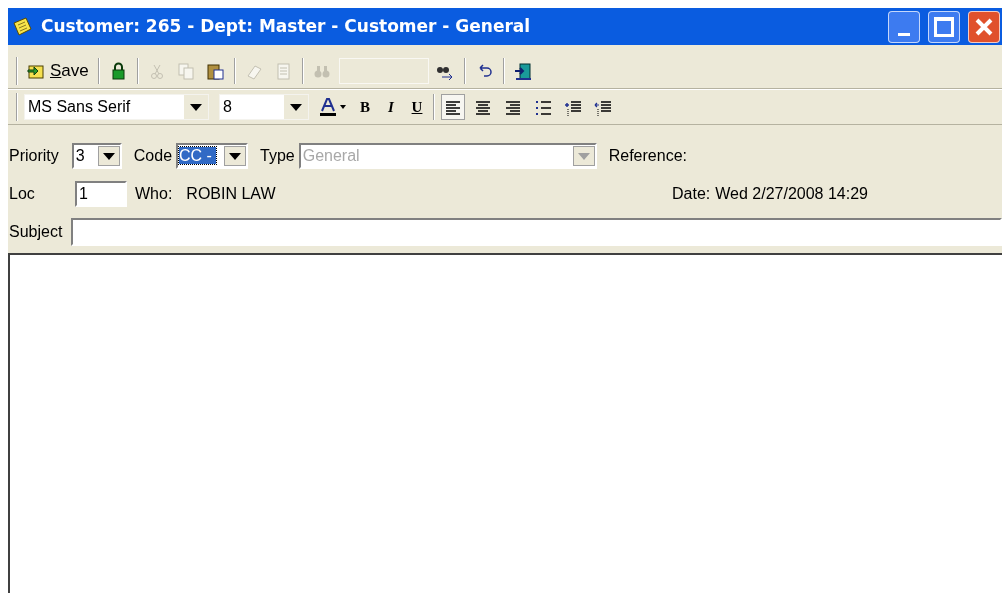 This screenshot has height=593, width=1002. Describe the element at coordinates (453, 107) in the screenshot. I see `align-left-button` at that location.